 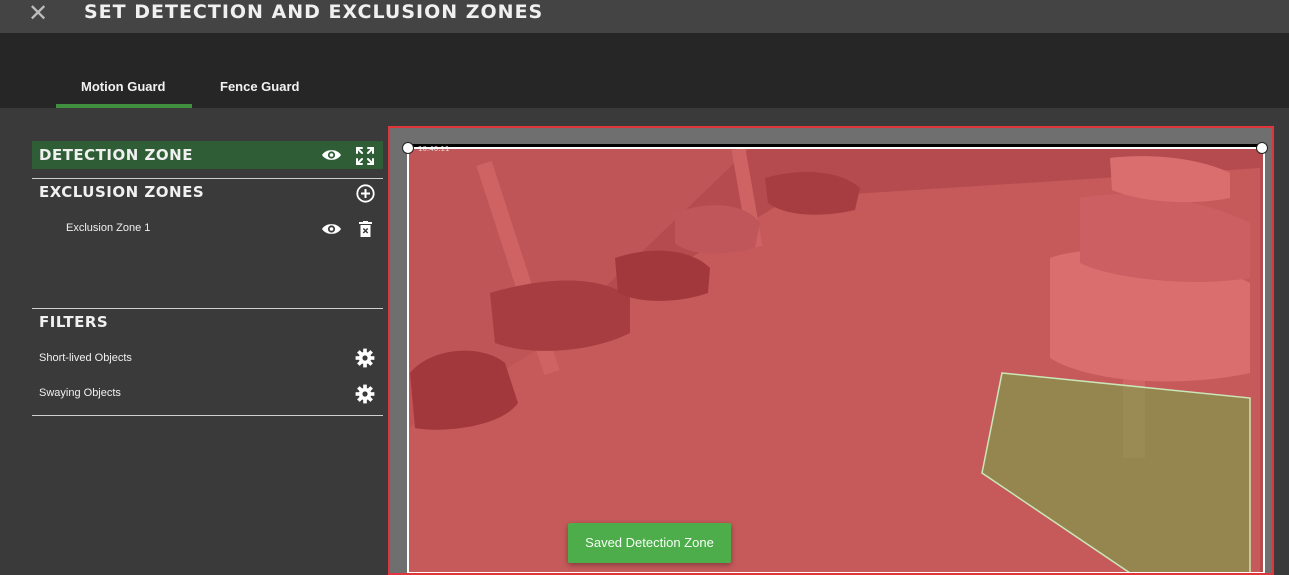 I want to click on zone-handle-top-right, so click(x=1262, y=148).